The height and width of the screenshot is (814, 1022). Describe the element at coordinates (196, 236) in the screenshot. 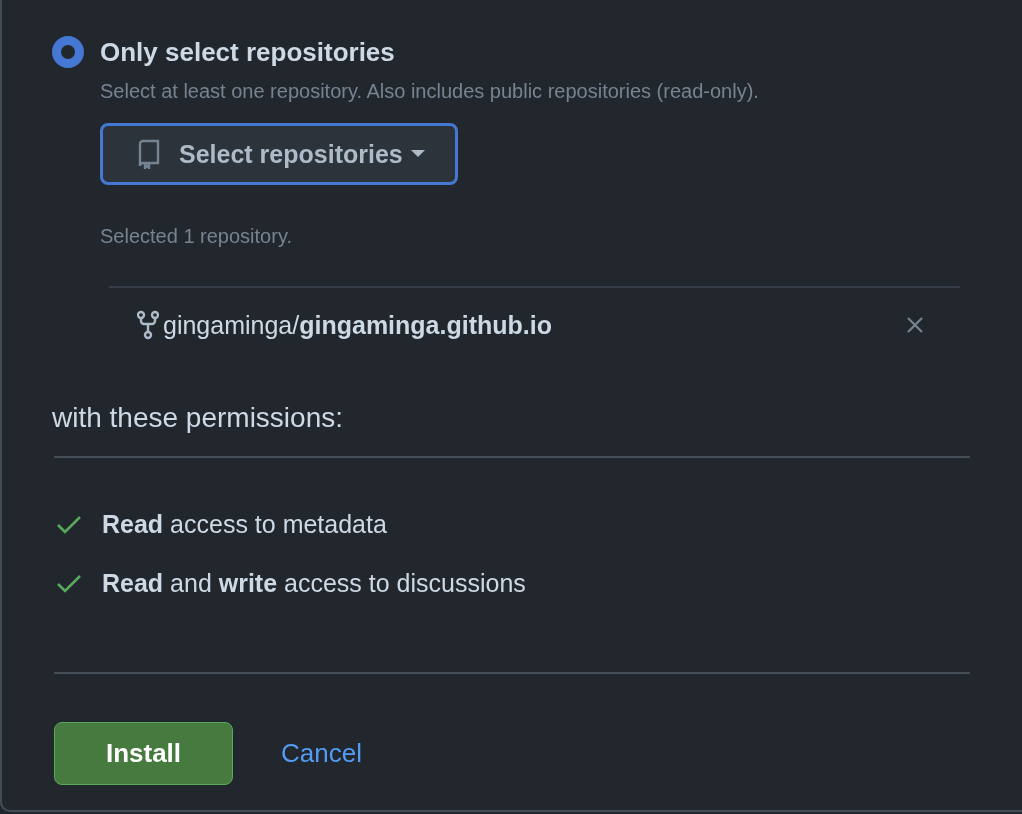

I see `selected-count-text: Selected 1 repository.` at that location.